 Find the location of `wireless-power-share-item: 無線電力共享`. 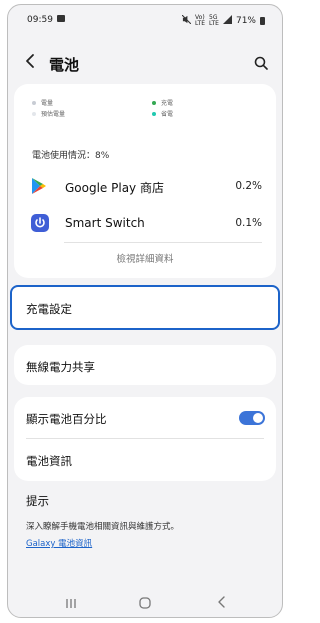

wireless-power-share-item: 無線電力共享 is located at coordinates (145, 365).